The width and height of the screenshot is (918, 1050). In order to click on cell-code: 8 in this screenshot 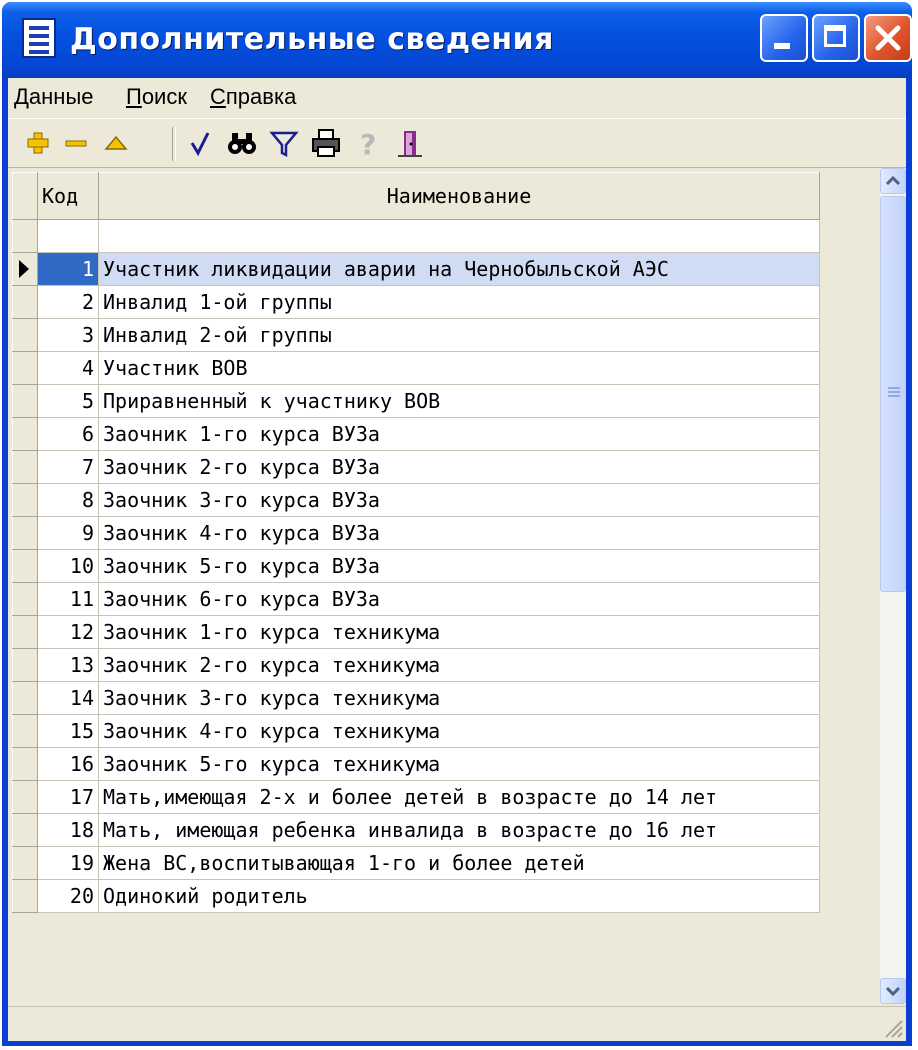, I will do `click(68, 500)`.